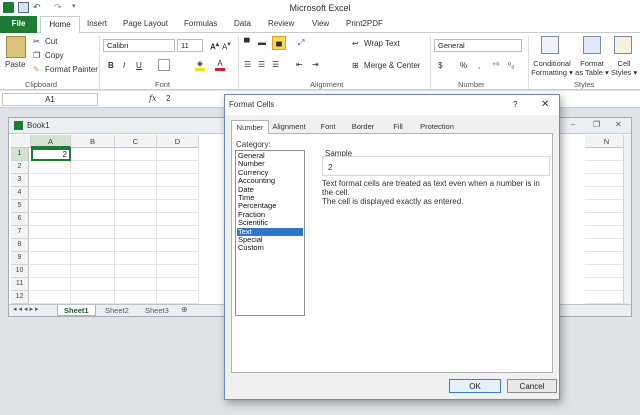 Image resolution: width=640 pixels, height=415 pixels. Describe the element at coordinates (136, 219) in the screenshot. I see `cell-c6` at that location.